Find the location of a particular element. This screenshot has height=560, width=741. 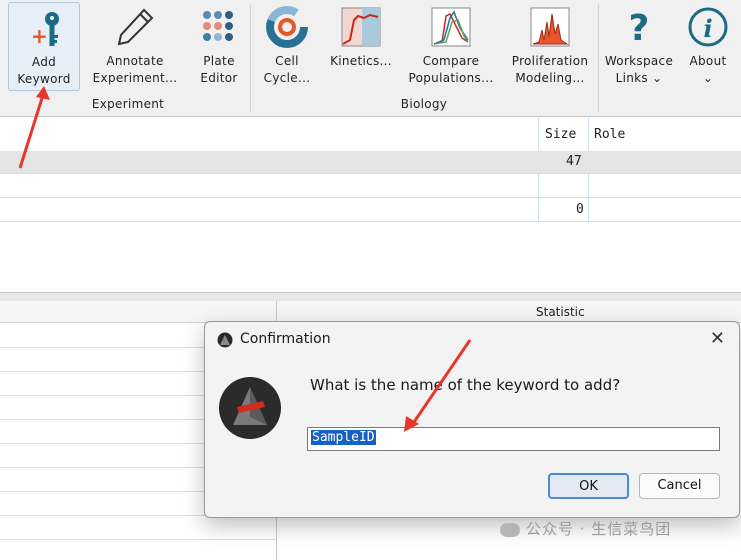

workspace-links-button: ? Workspace Links ⌄ is located at coordinates (639, 46).